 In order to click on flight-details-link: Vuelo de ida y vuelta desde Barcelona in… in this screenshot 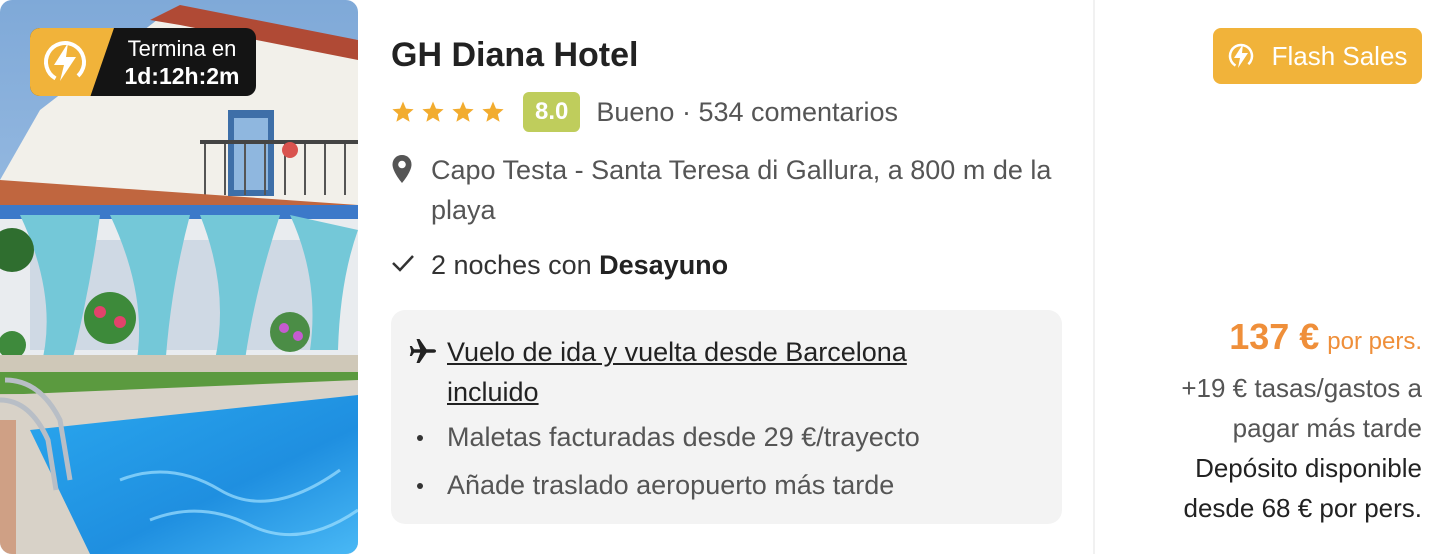, I will do `click(717, 372)`.